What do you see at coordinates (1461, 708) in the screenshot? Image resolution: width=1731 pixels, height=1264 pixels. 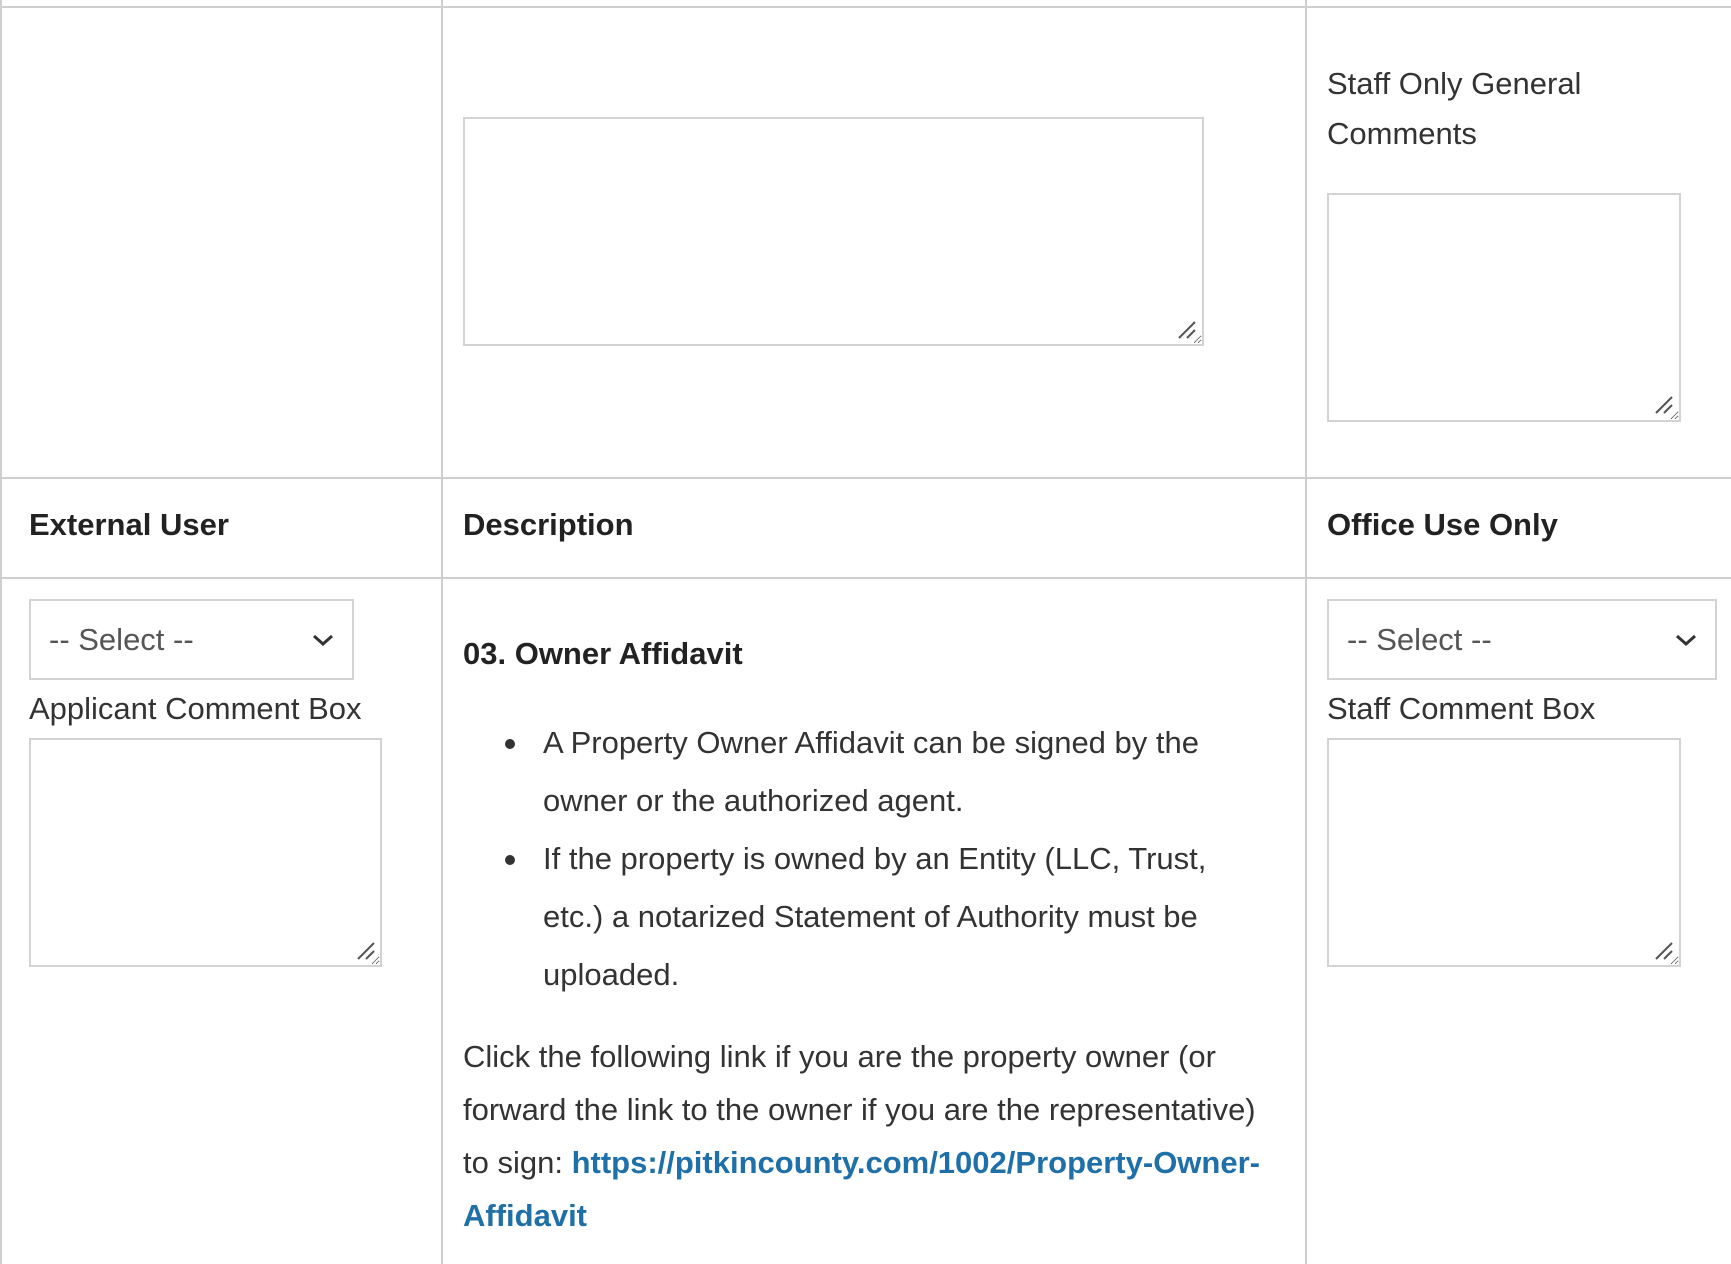 I see `staff-comment-label: Staff Comment Box` at bounding box center [1461, 708].